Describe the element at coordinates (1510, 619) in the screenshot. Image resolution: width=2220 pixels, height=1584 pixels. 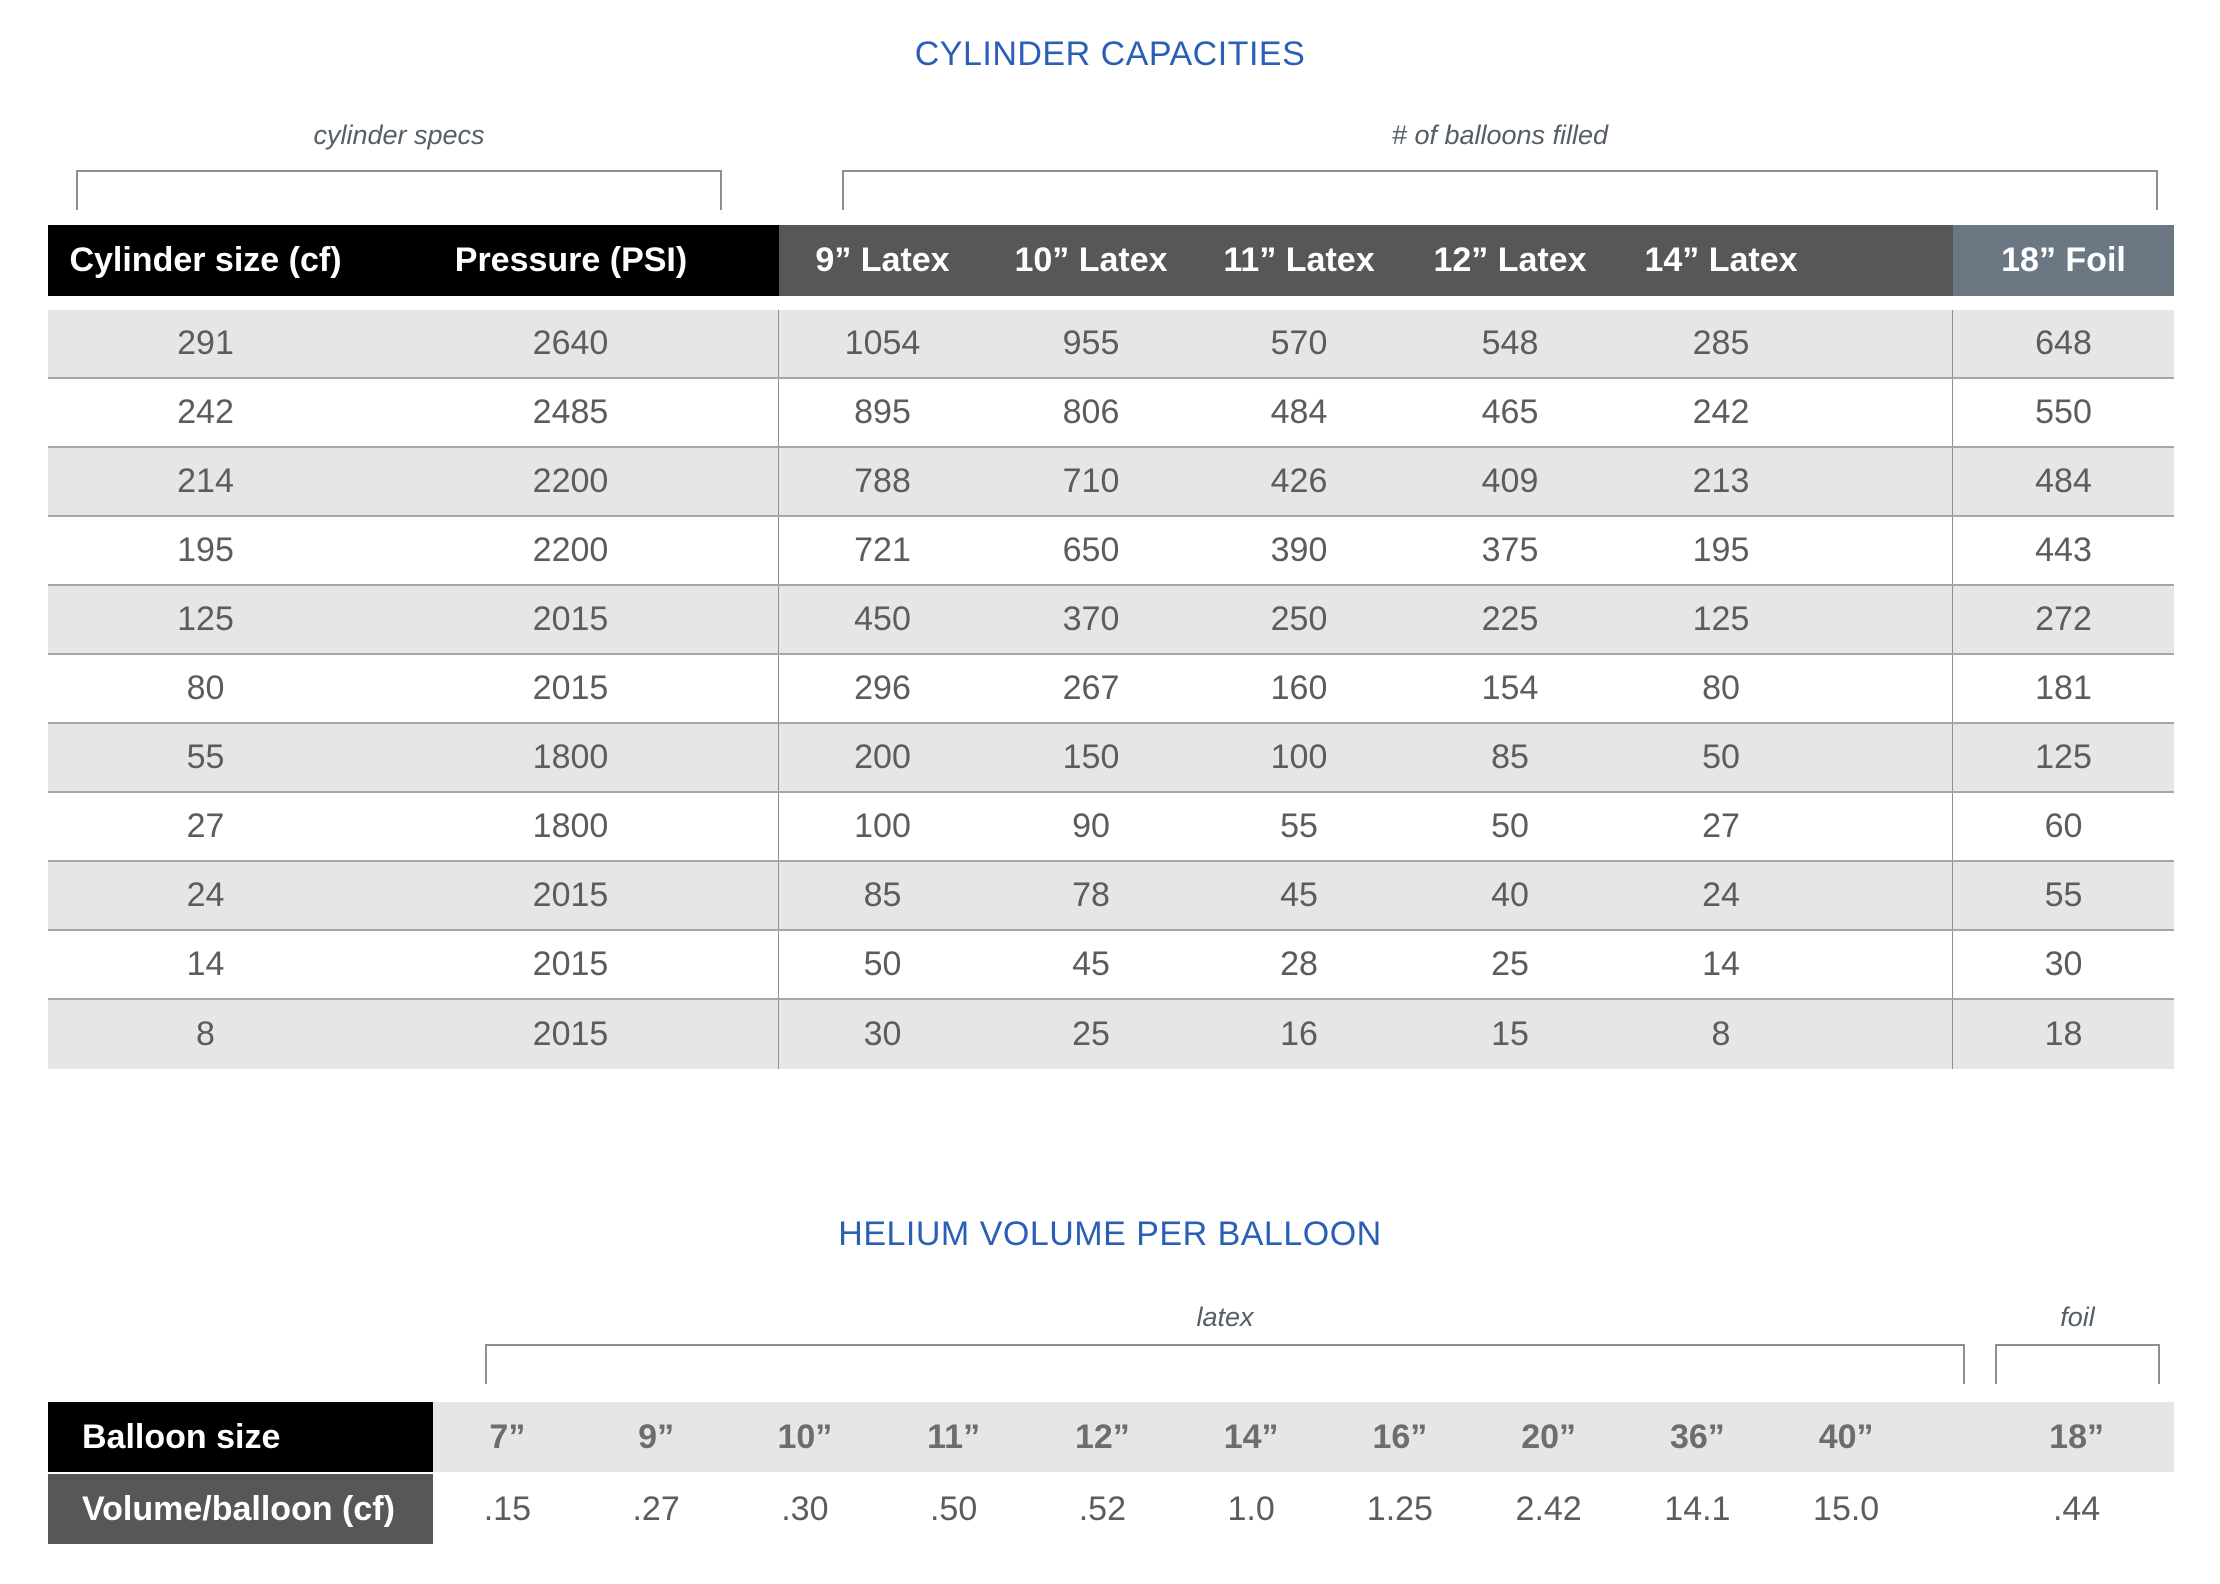
I see `latex-12-cell: 225` at that location.